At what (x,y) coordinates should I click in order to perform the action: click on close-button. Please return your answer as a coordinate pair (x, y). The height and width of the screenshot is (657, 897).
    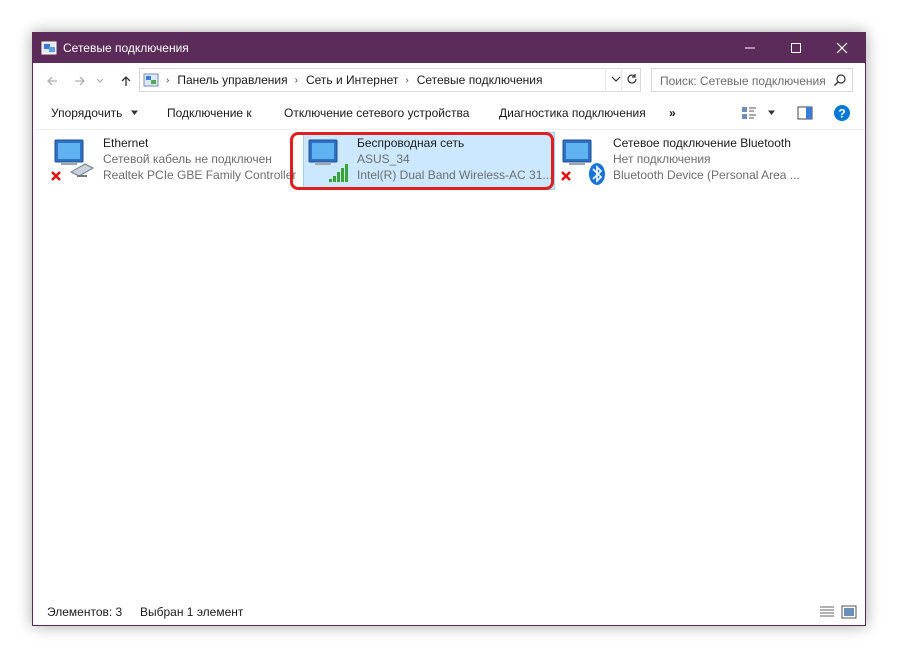
    Looking at the image, I should click on (842, 48).